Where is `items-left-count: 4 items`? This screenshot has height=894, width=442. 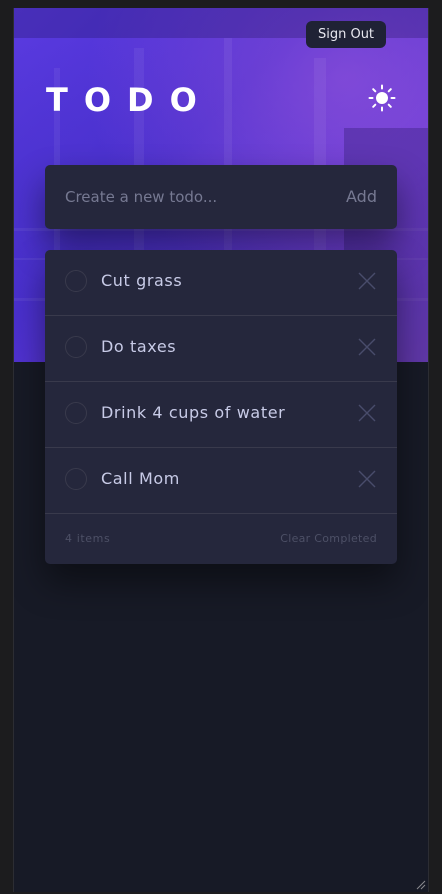 items-left-count: 4 items is located at coordinates (88, 538).